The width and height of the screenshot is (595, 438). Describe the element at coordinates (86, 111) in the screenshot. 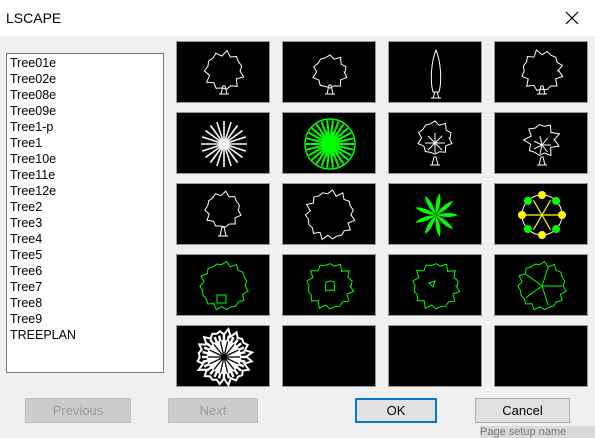

I see `list-item: Tree09e` at that location.